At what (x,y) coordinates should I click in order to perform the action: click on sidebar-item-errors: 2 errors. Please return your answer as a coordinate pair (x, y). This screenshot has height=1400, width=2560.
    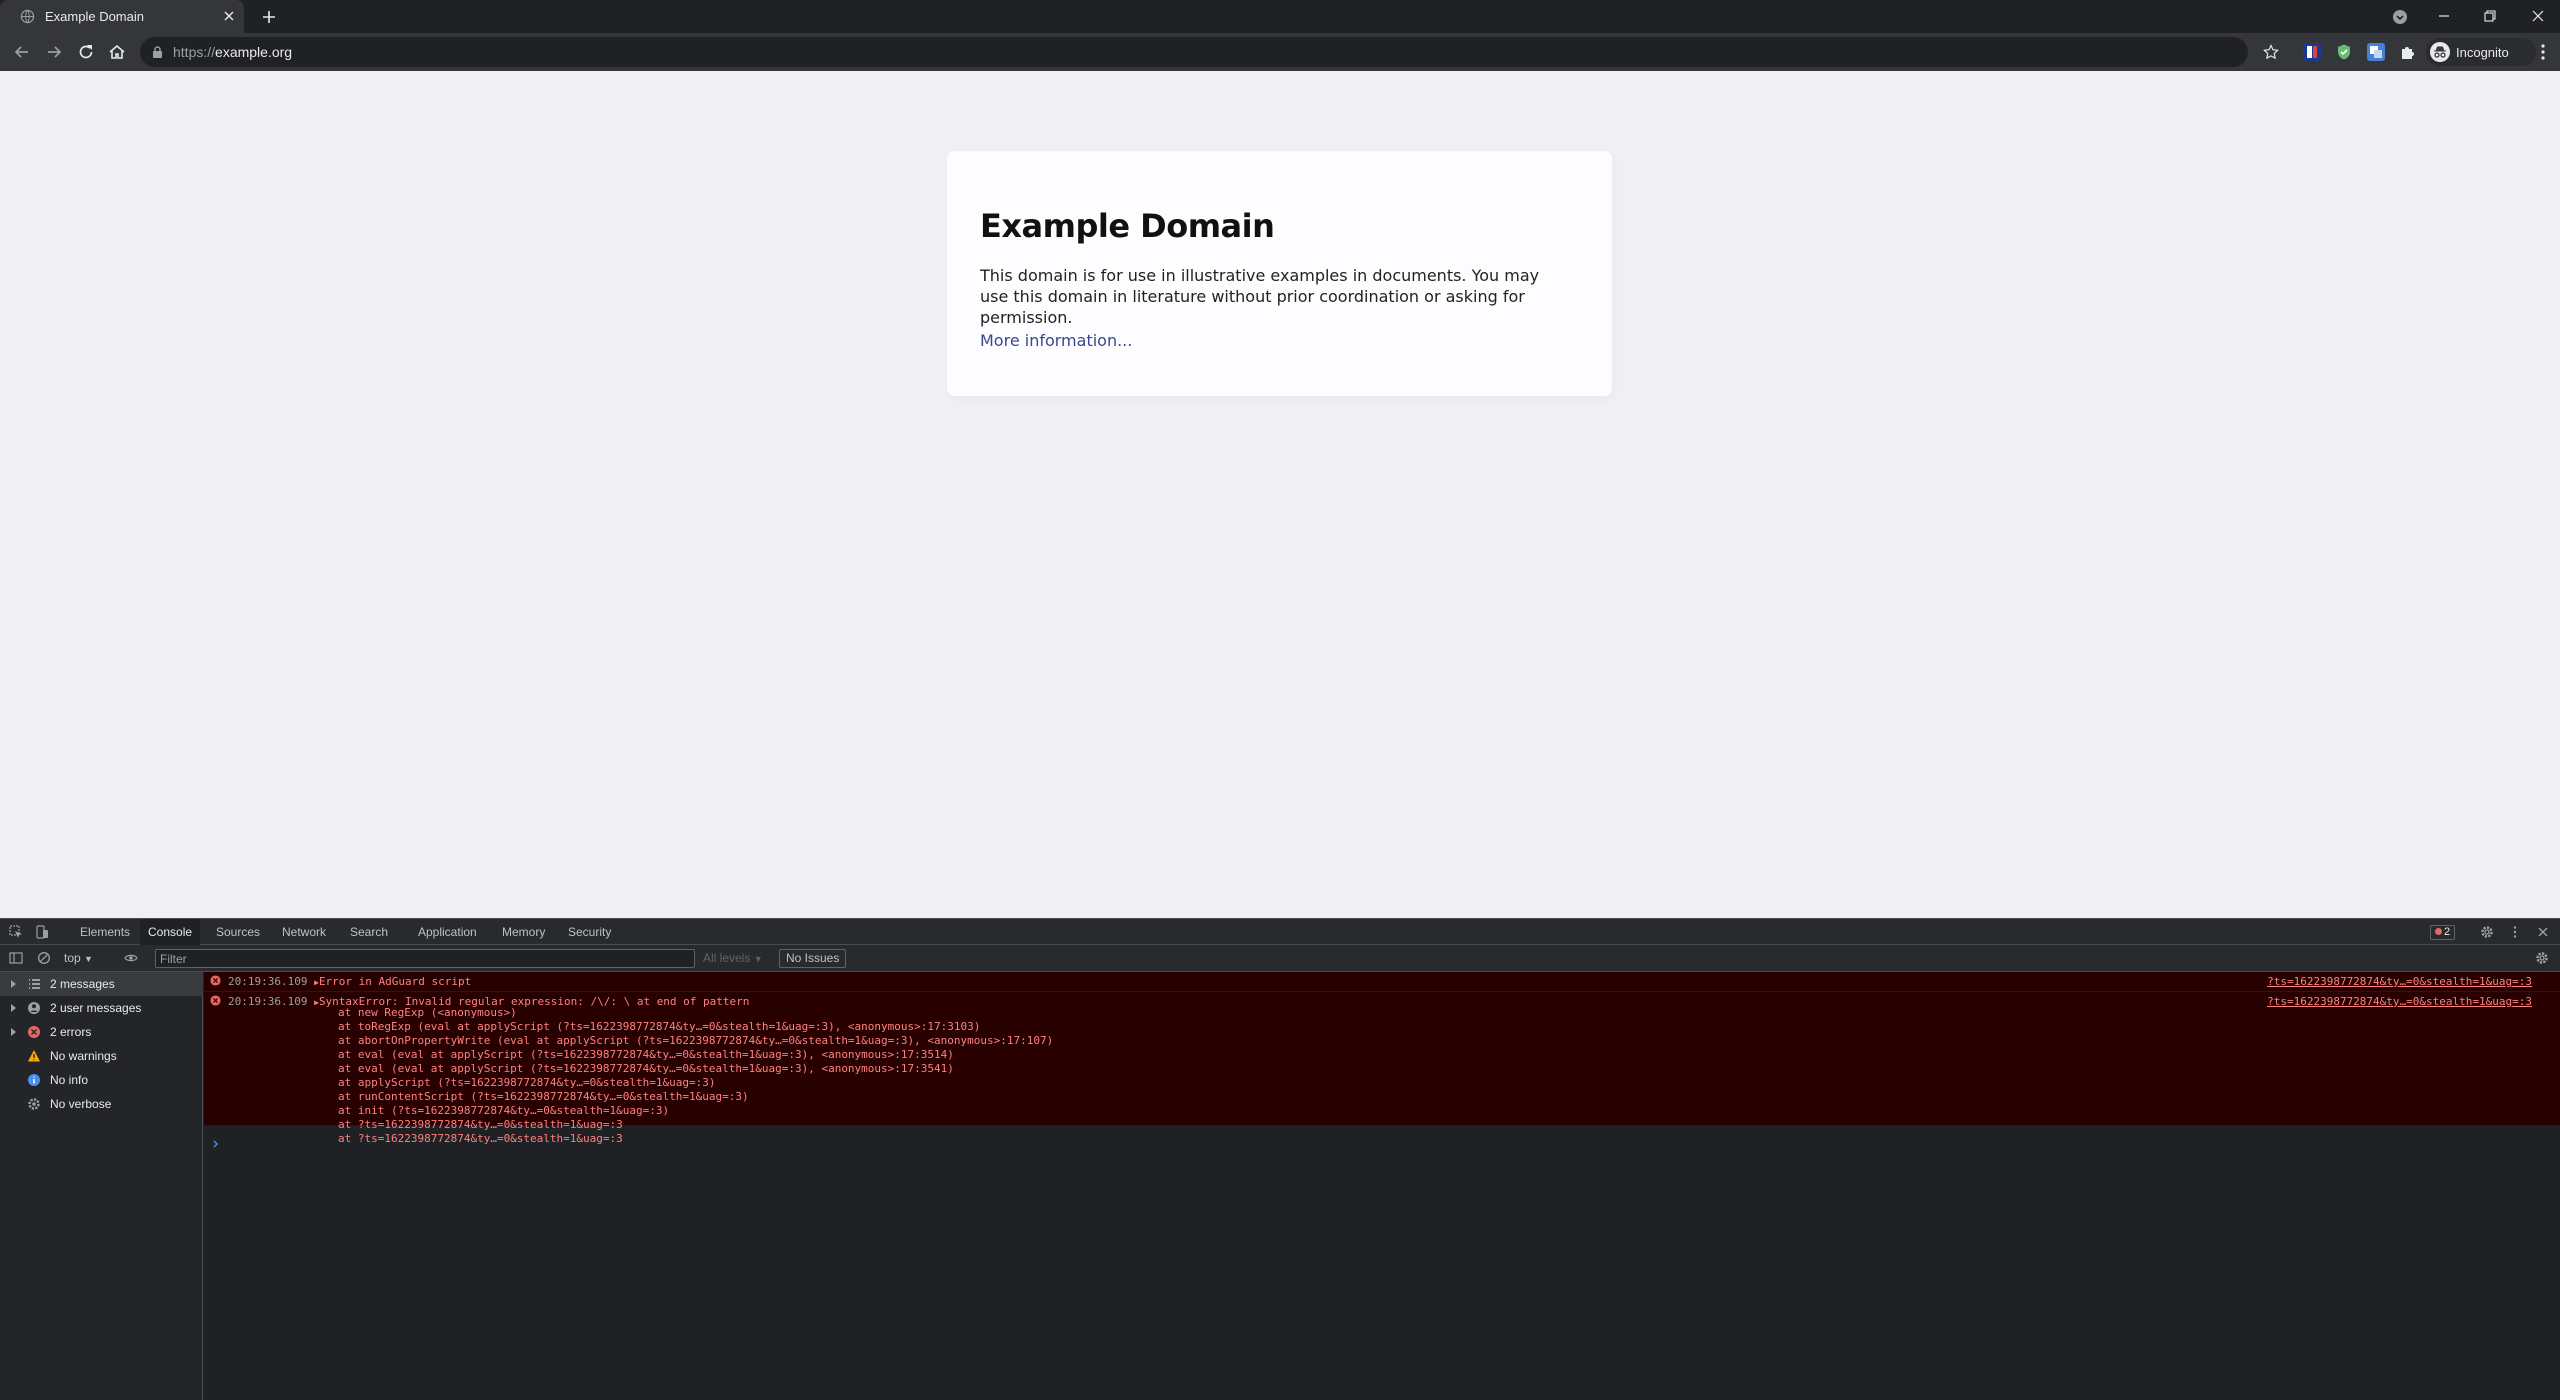
    Looking at the image, I should click on (101, 1032).